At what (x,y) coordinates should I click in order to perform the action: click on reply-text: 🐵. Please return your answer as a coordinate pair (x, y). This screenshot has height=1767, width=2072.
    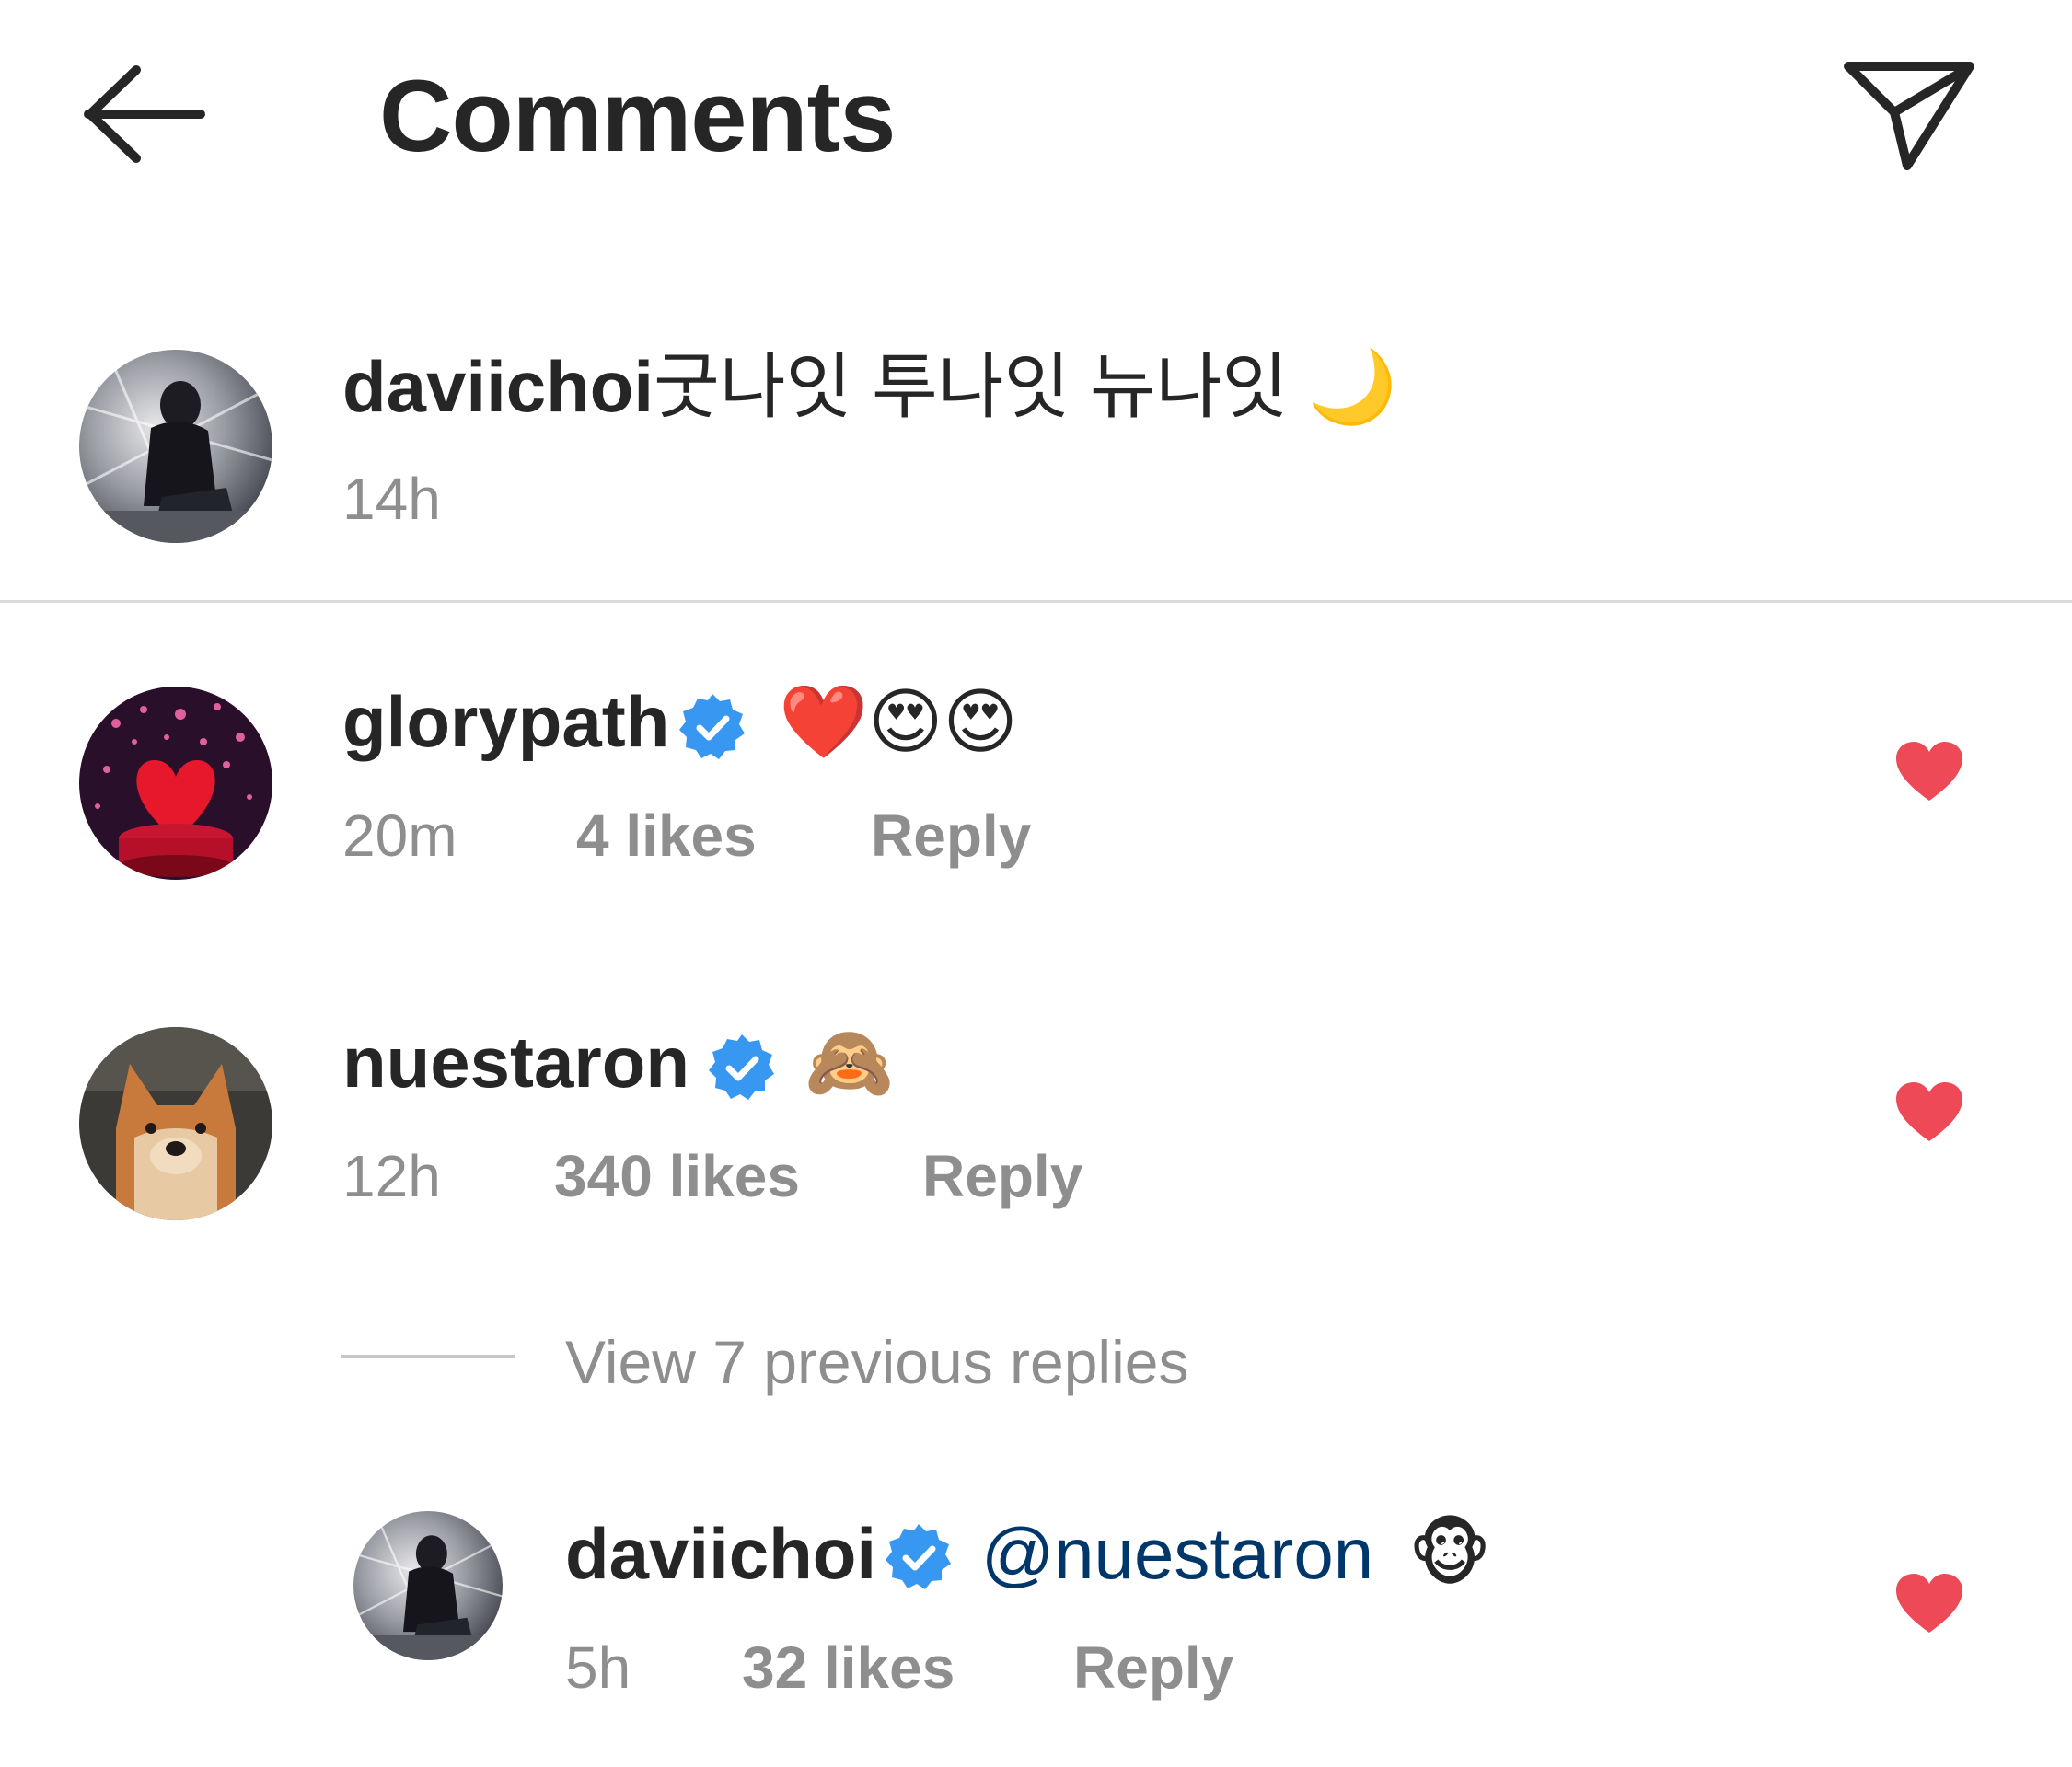
    Looking at the image, I should click on (1450, 1553).